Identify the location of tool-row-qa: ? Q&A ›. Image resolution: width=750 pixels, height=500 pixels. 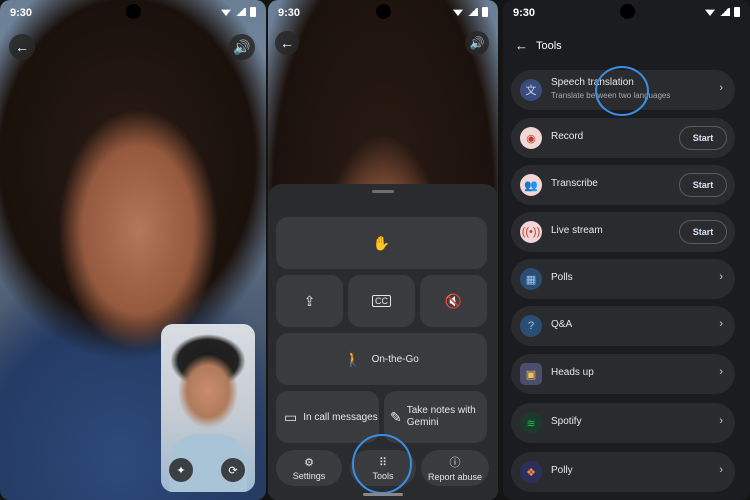
(623, 326).